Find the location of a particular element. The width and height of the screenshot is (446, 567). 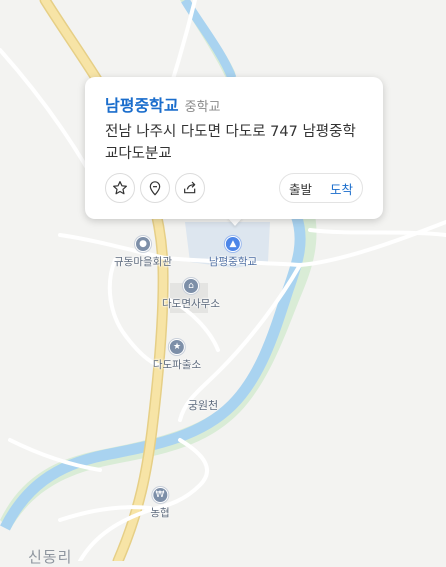

poi-label: 규동마을회관 is located at coordinates (143, 262).